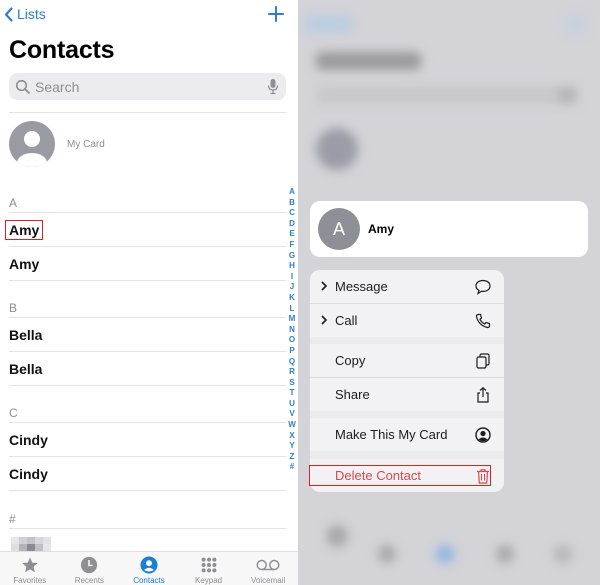 The width and height of the screenshot is (600, 585). Describe the element at coordinates (32, 144) in the screenshot. I see `avatar-placeholder-icon` at that location.